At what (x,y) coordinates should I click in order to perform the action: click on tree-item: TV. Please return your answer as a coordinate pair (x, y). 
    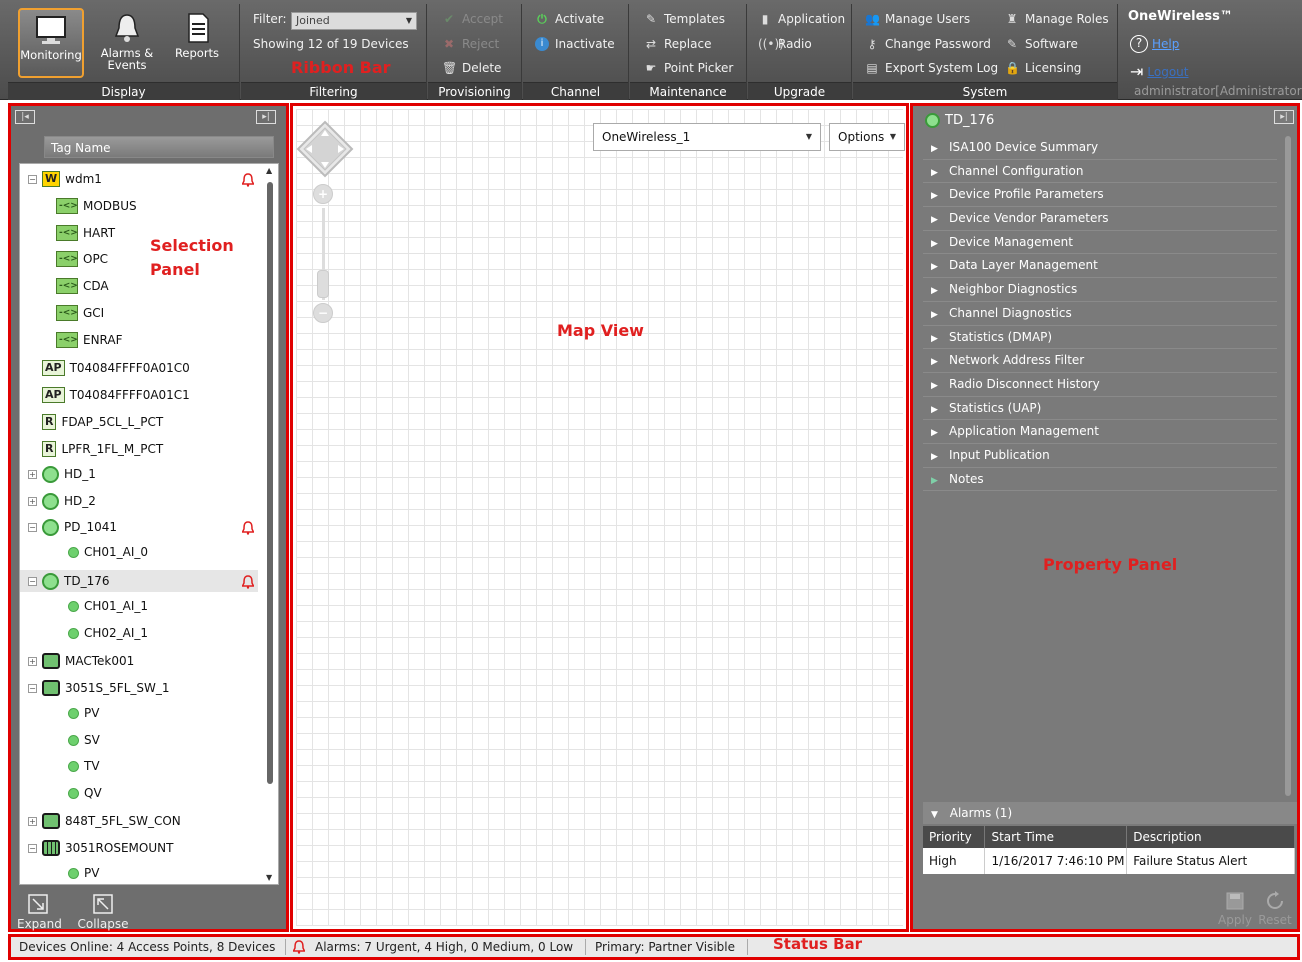
    Looking at the image, I should click on (138, 766).